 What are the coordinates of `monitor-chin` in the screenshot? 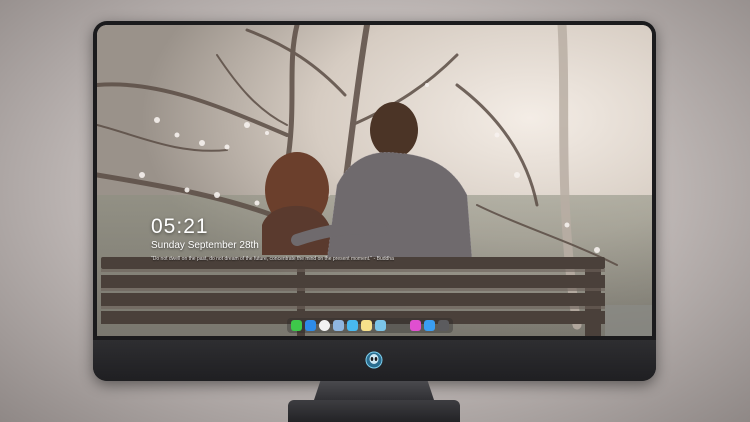 It's located at (374, 360).